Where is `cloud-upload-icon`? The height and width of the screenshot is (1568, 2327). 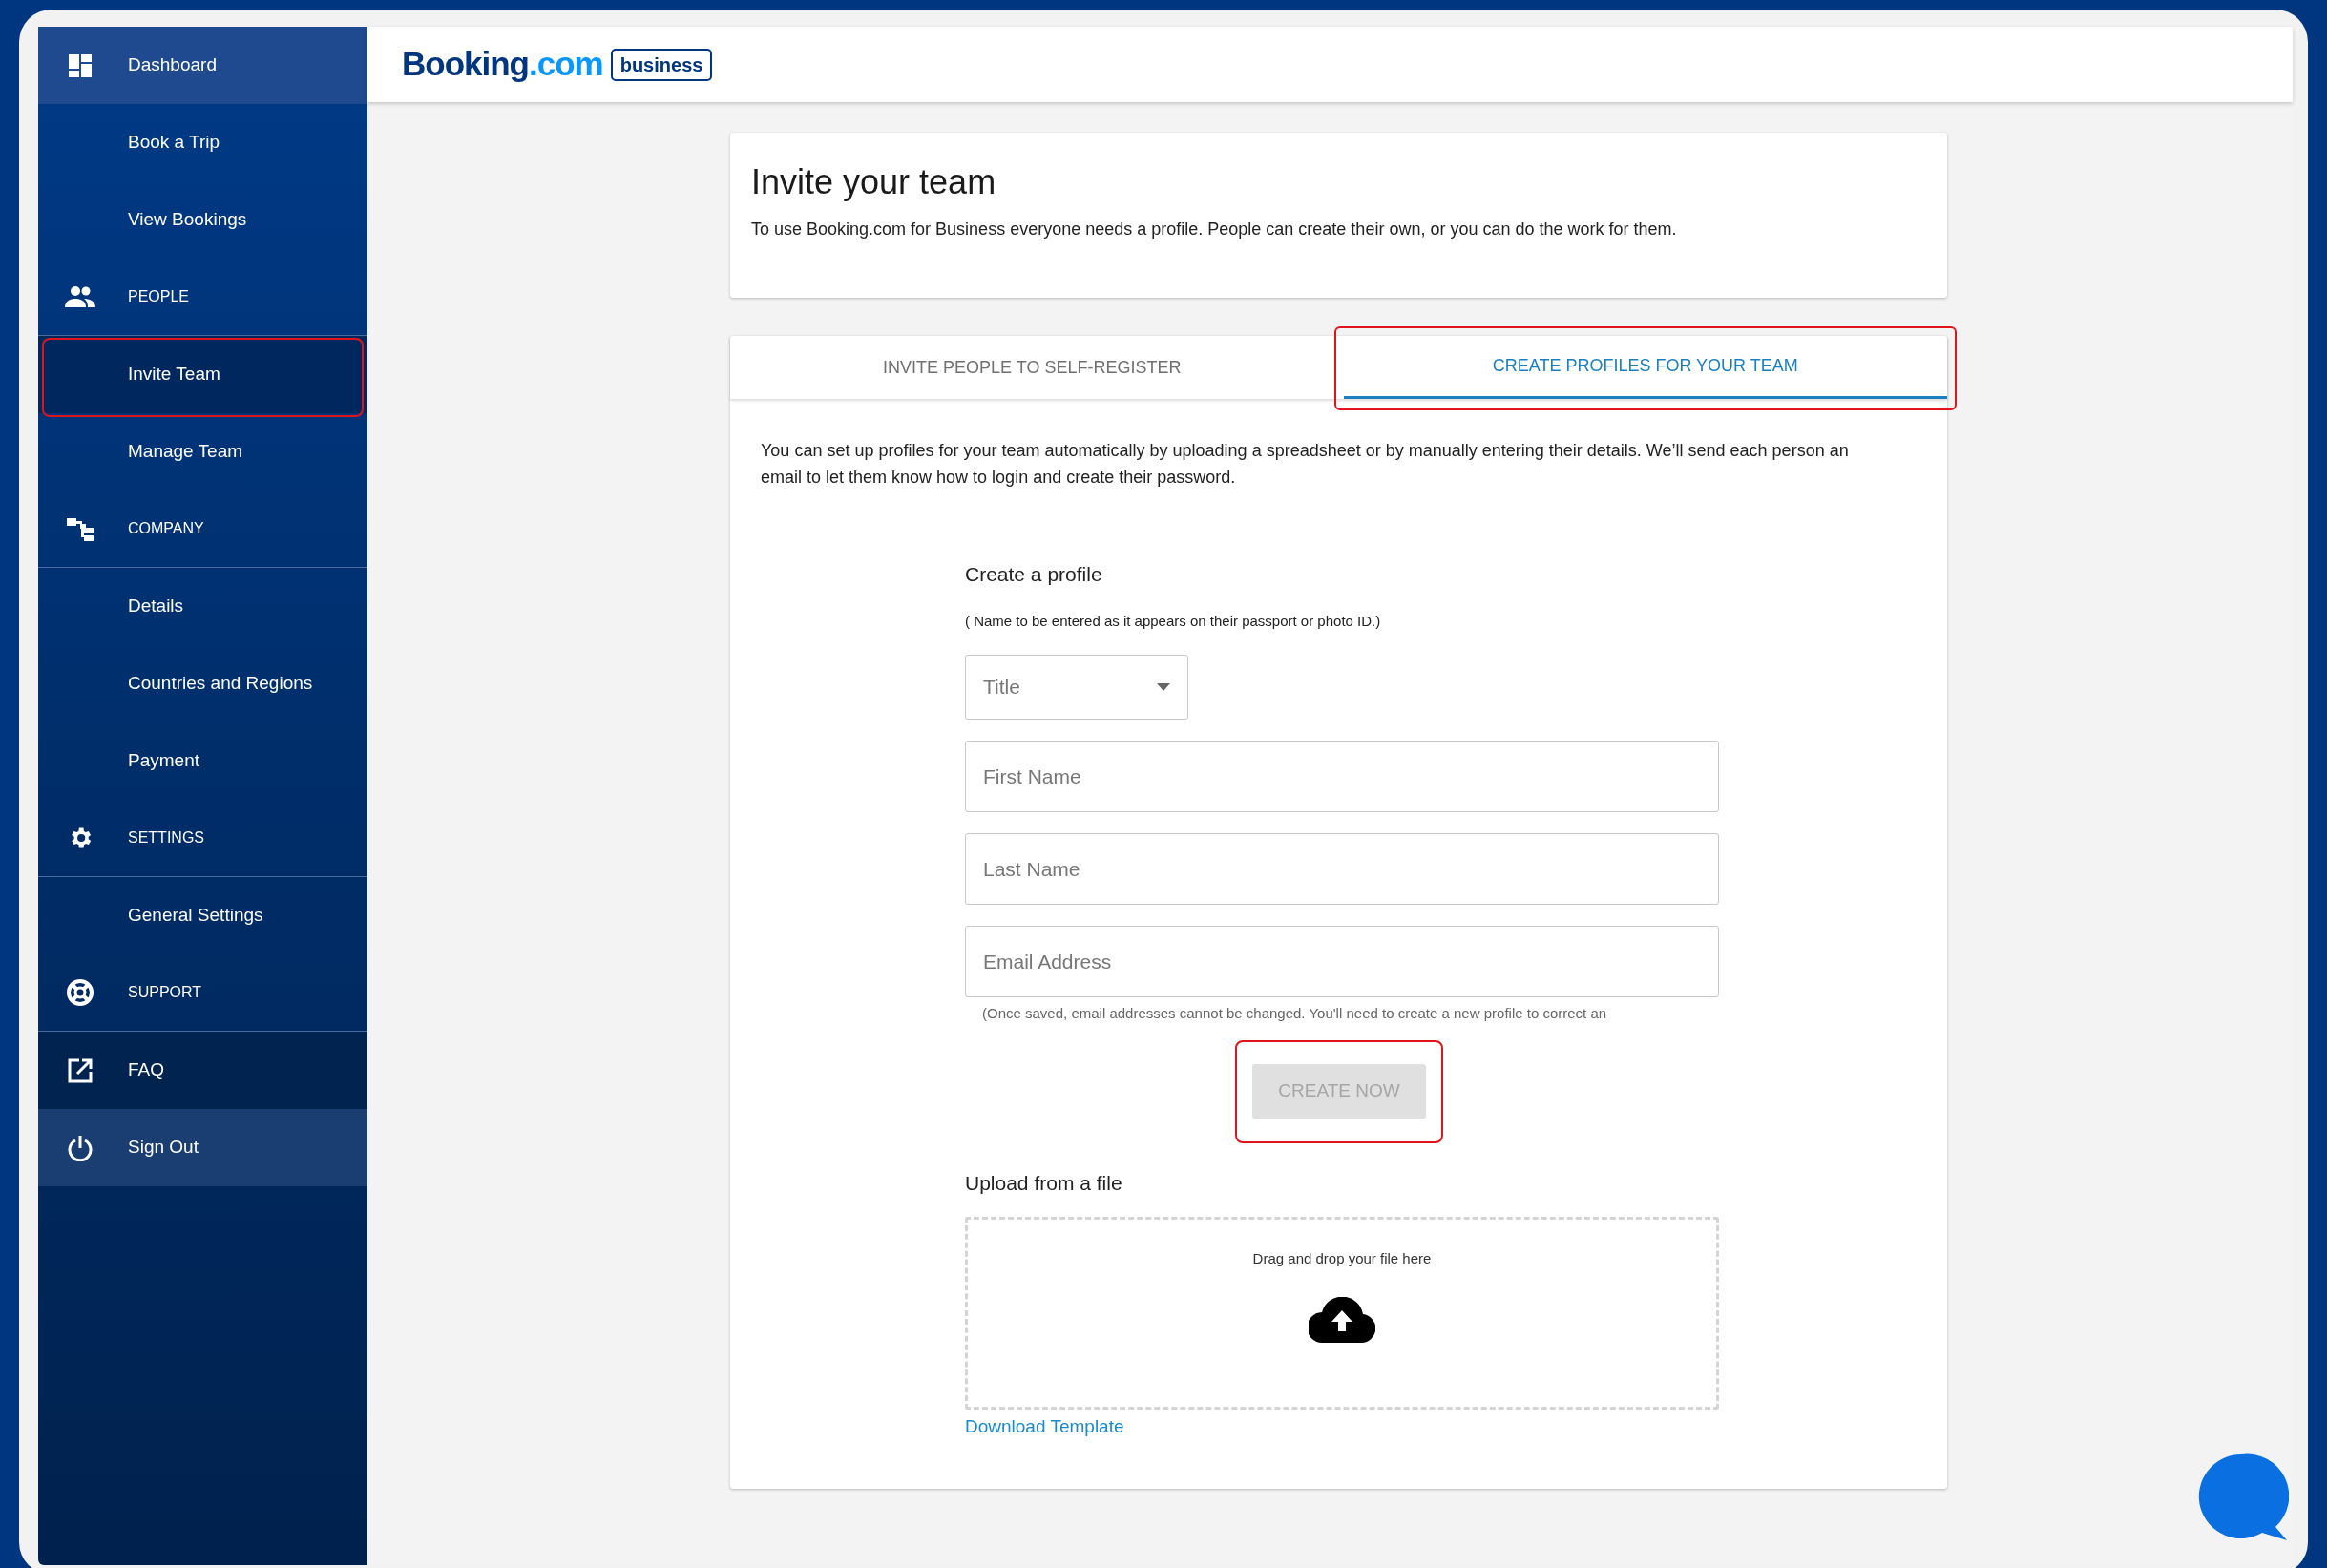
cloud-upload-icon is located at coordinates (1342, 1319).